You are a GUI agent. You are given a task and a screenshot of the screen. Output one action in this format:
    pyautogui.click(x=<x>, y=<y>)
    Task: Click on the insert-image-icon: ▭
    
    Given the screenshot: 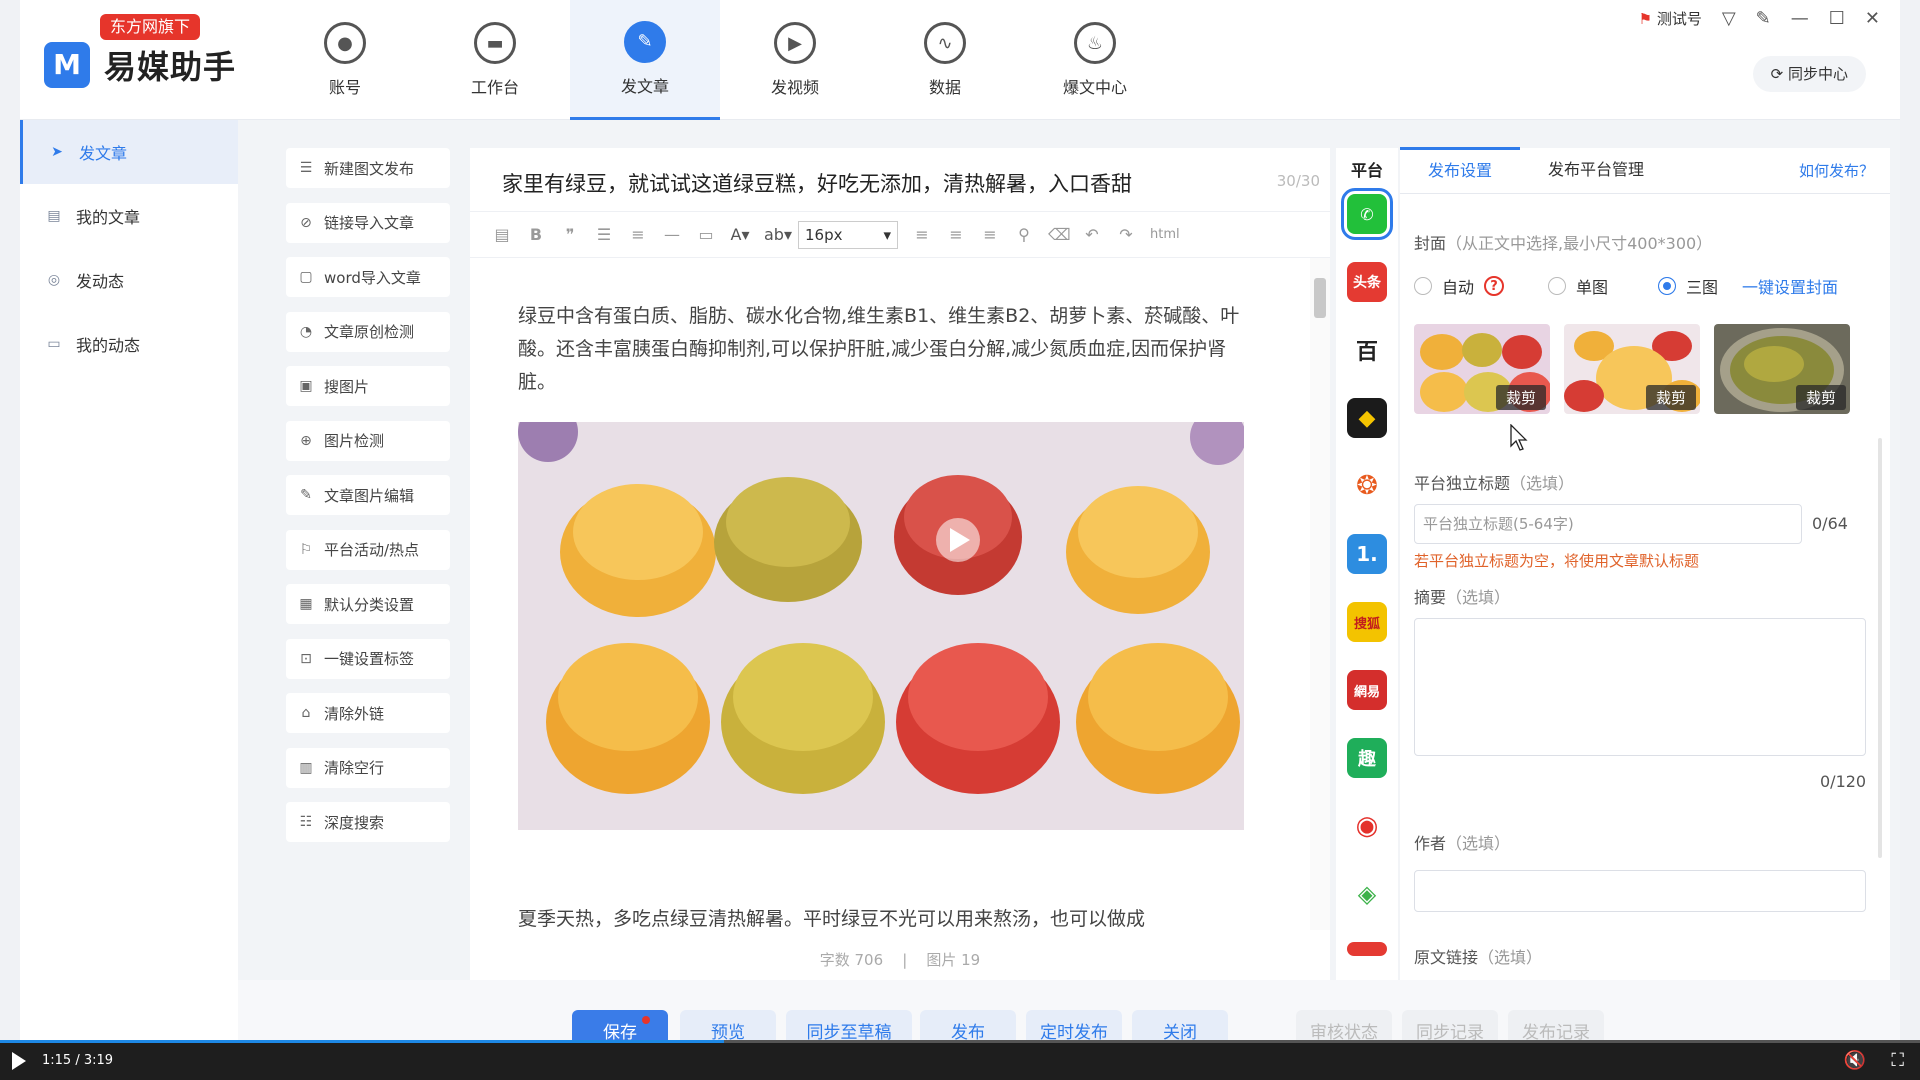 What is the action you would take?
    pyautogui.click(x=706, y=234)
    